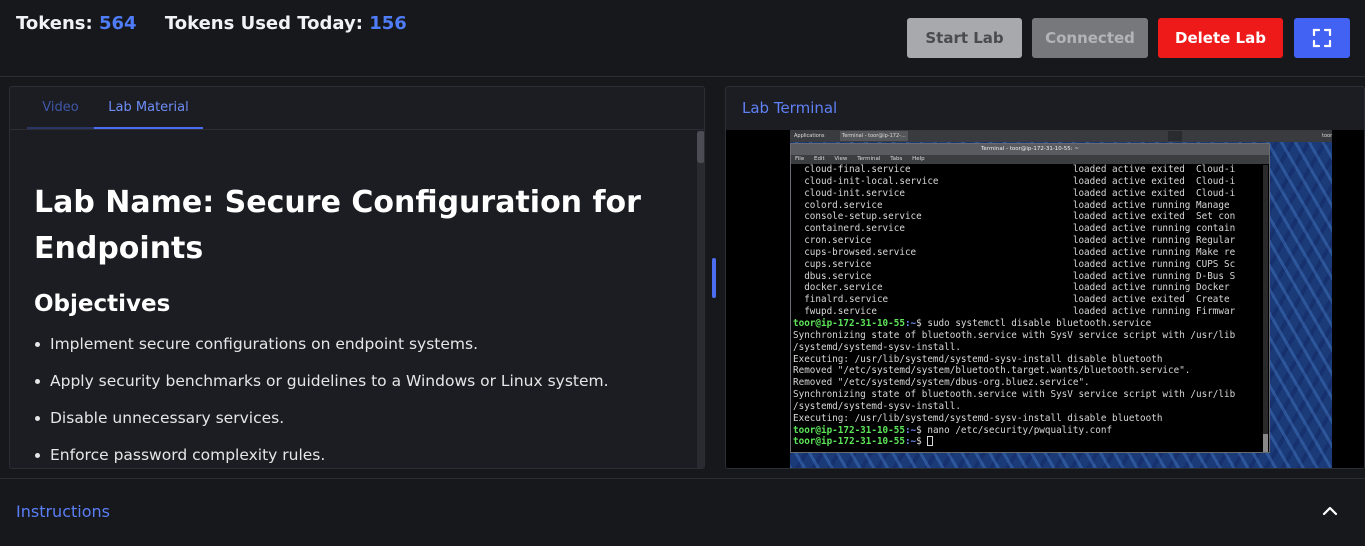 The height and width of the screenshot is (546, 1365). What do you see at coordinates (700, 299) in the screenshot?
I see `content-scrollbar` at bounding box center [700, 299].